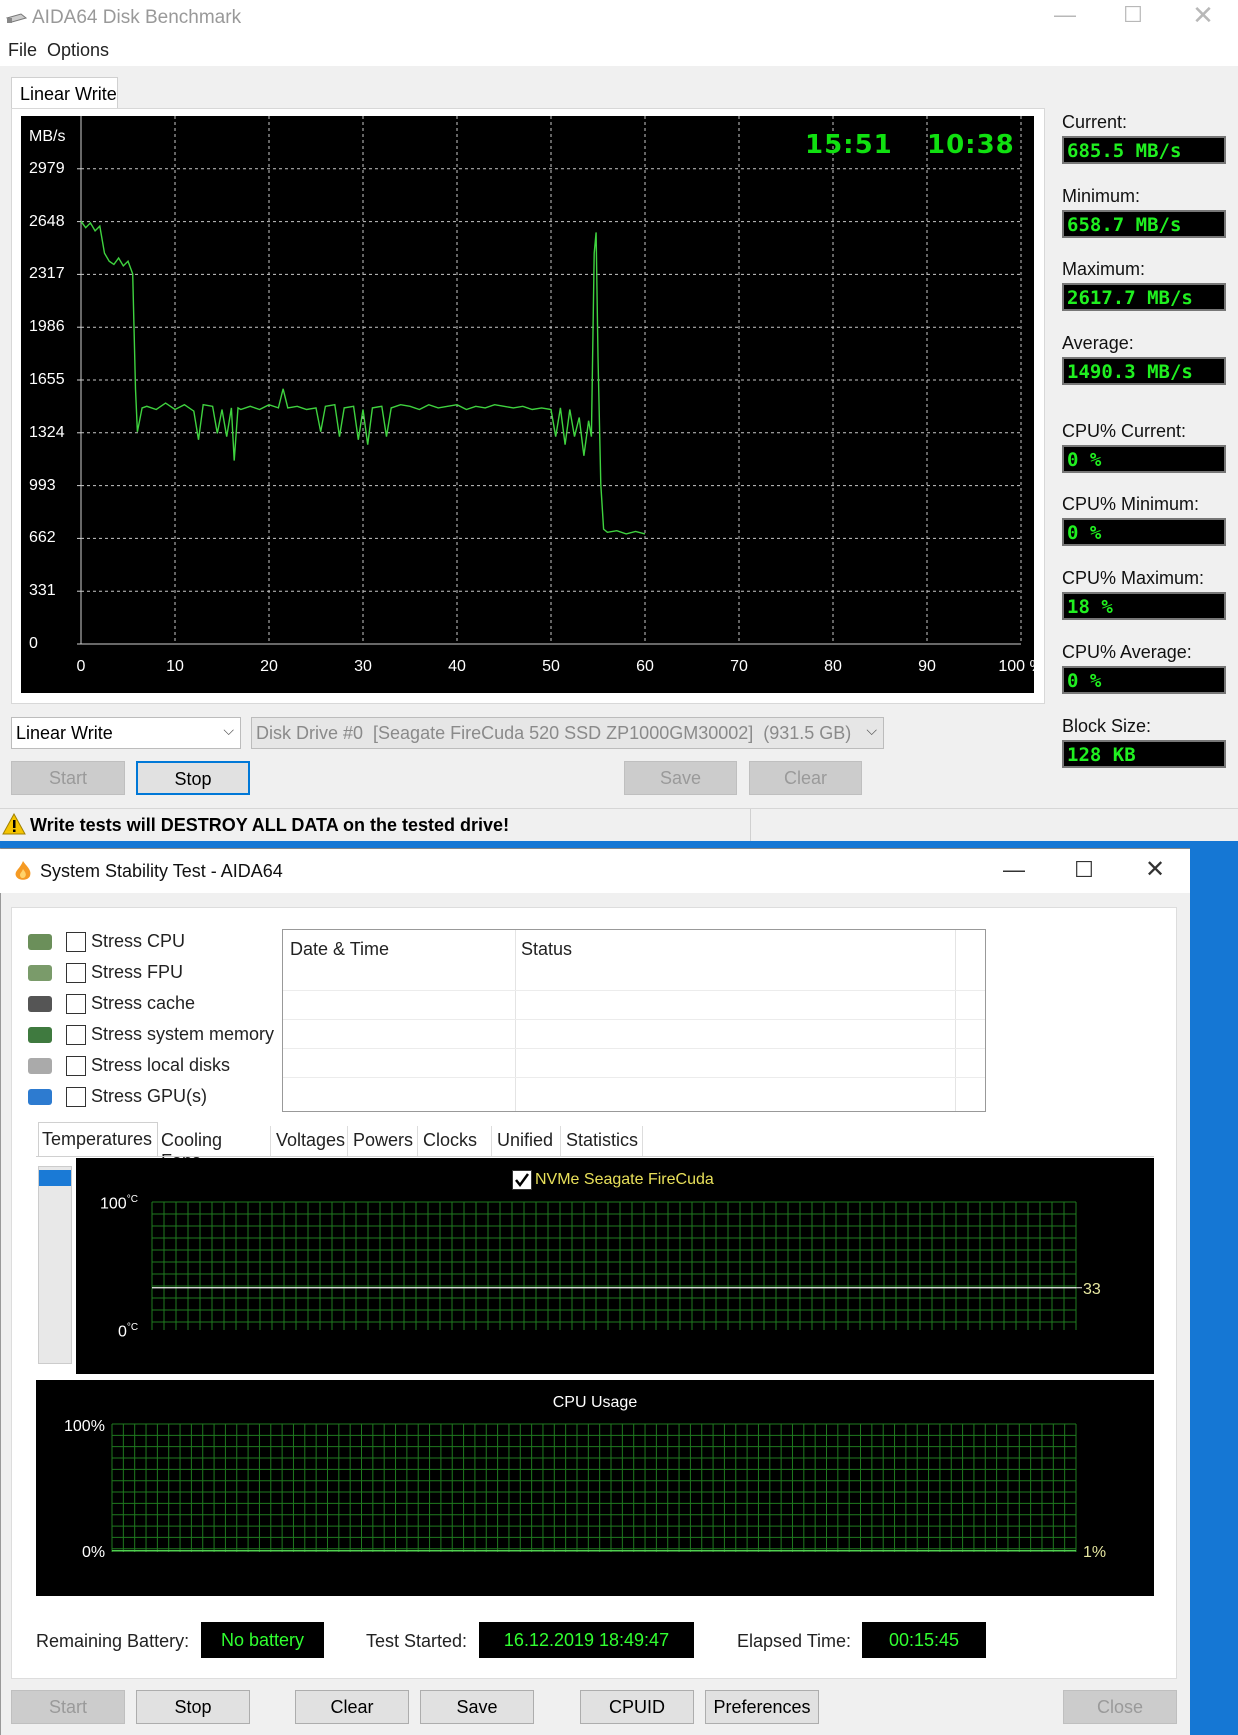 The image size is (1238, 1735). Describe the element at coordinates (1144, 371) in the screenshot. I see `stat-value: 1490.3 MB/s` at that location.